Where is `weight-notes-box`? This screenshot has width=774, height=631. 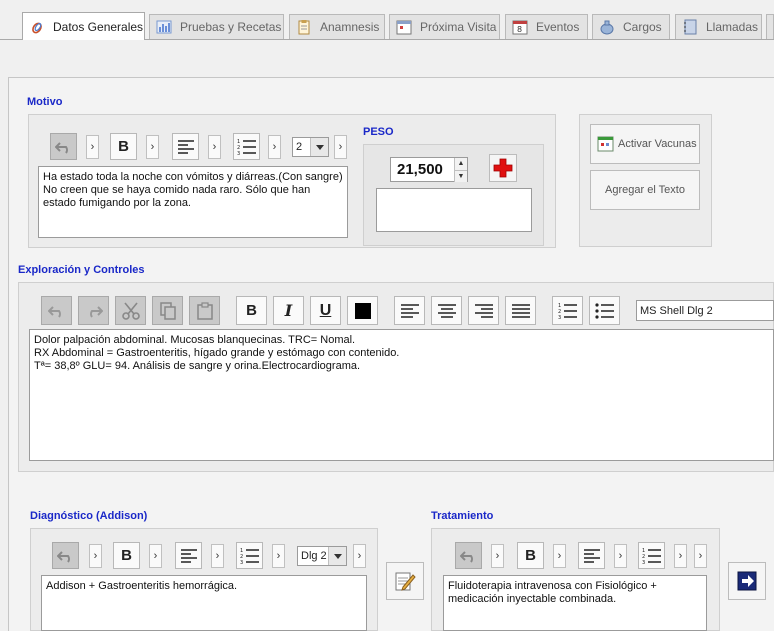
weight-notes-box is located at coordinates (454, 210).